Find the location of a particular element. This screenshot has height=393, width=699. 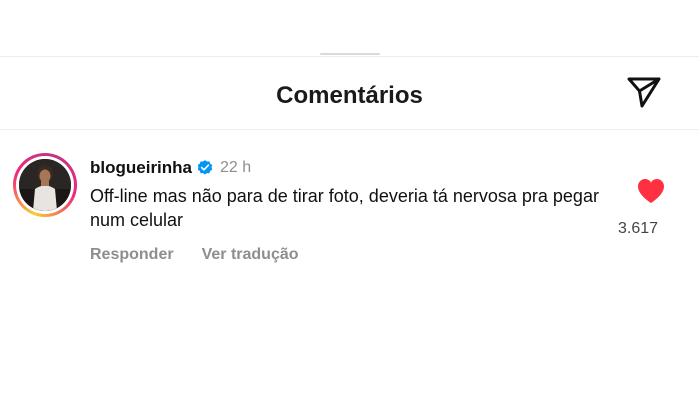

page-title: Comentários is located at coordinates (349, 95).